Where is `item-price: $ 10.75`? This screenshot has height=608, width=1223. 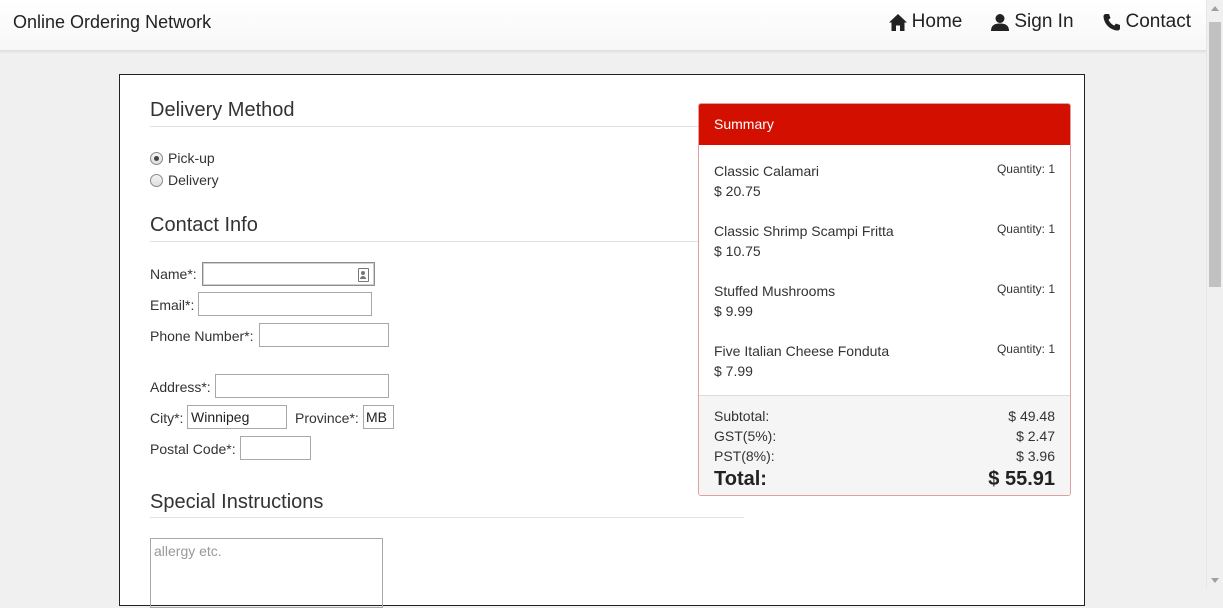
item-price: $ 10.75 is located at coordinates (737, 251).